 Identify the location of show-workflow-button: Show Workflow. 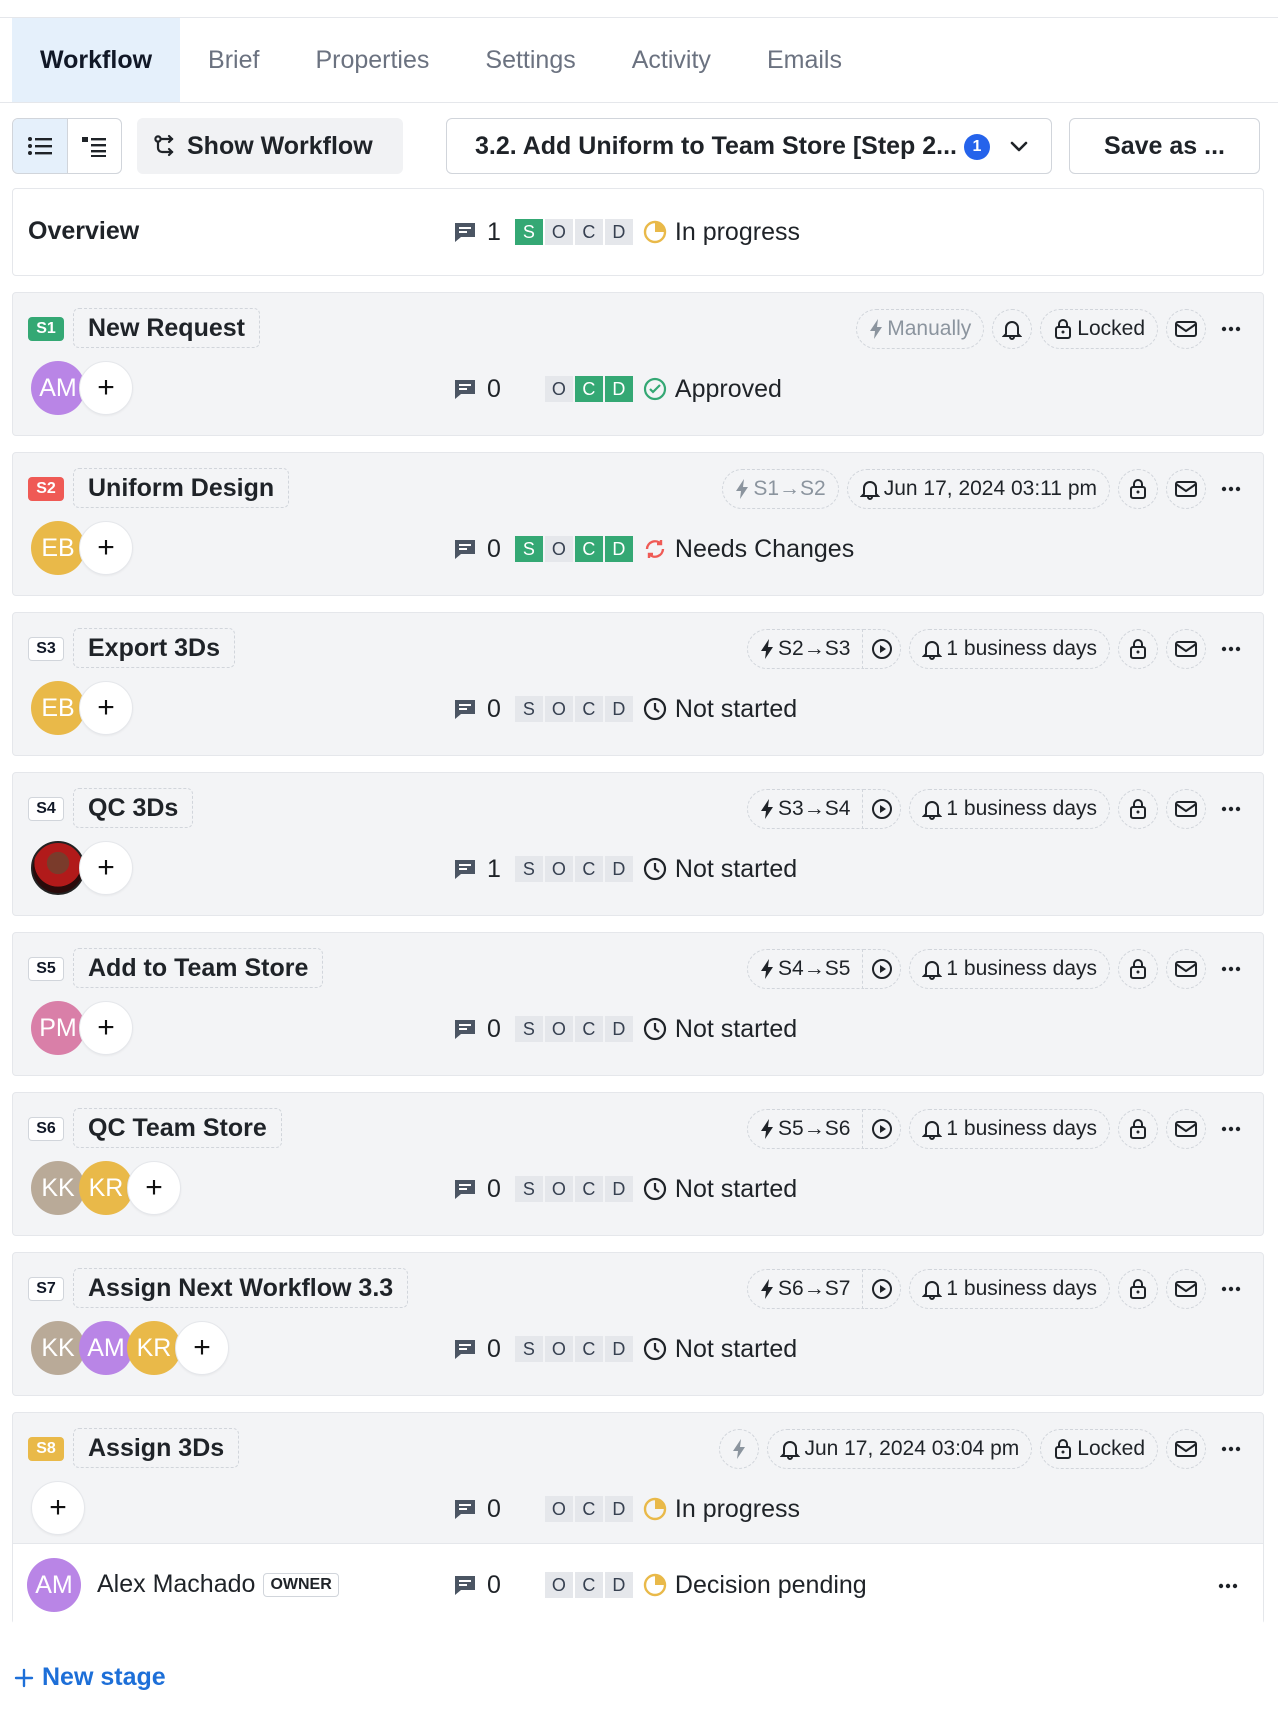
(270, 146).